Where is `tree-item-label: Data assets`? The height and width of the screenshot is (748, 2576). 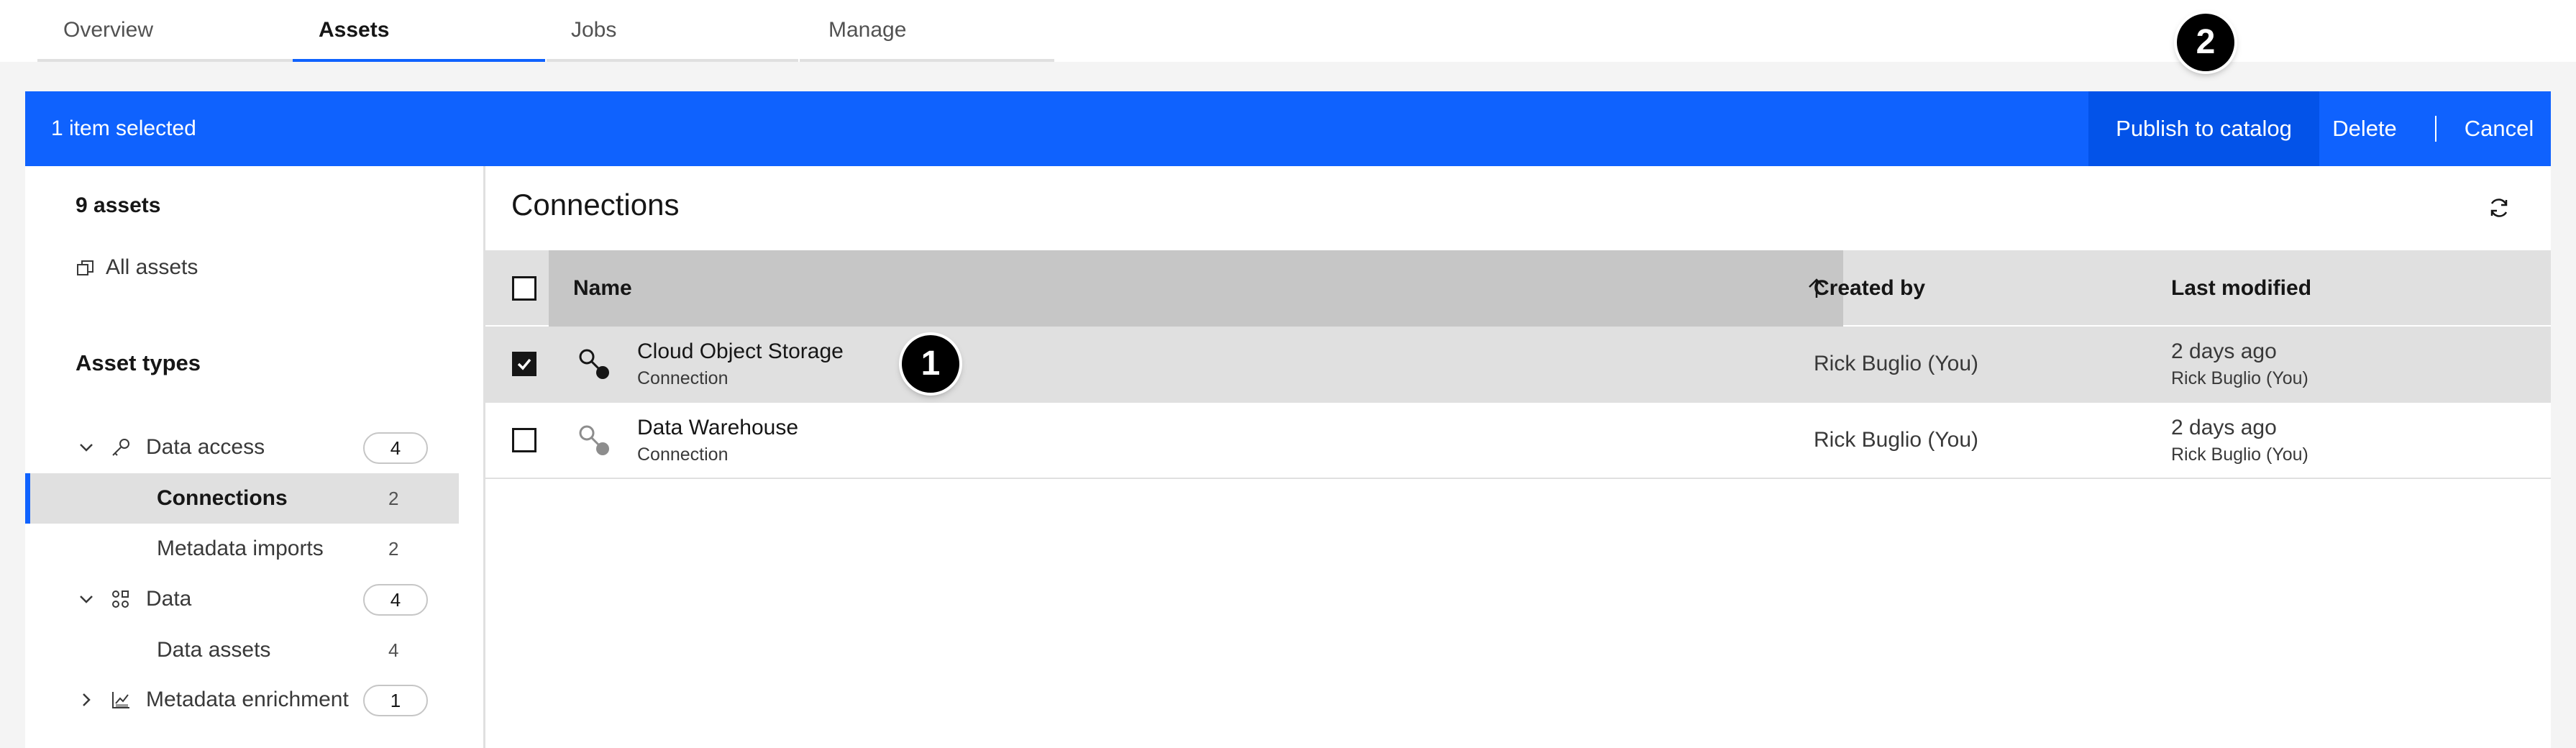 tree-item-label: Data assets is located at coordinates (214, 650).